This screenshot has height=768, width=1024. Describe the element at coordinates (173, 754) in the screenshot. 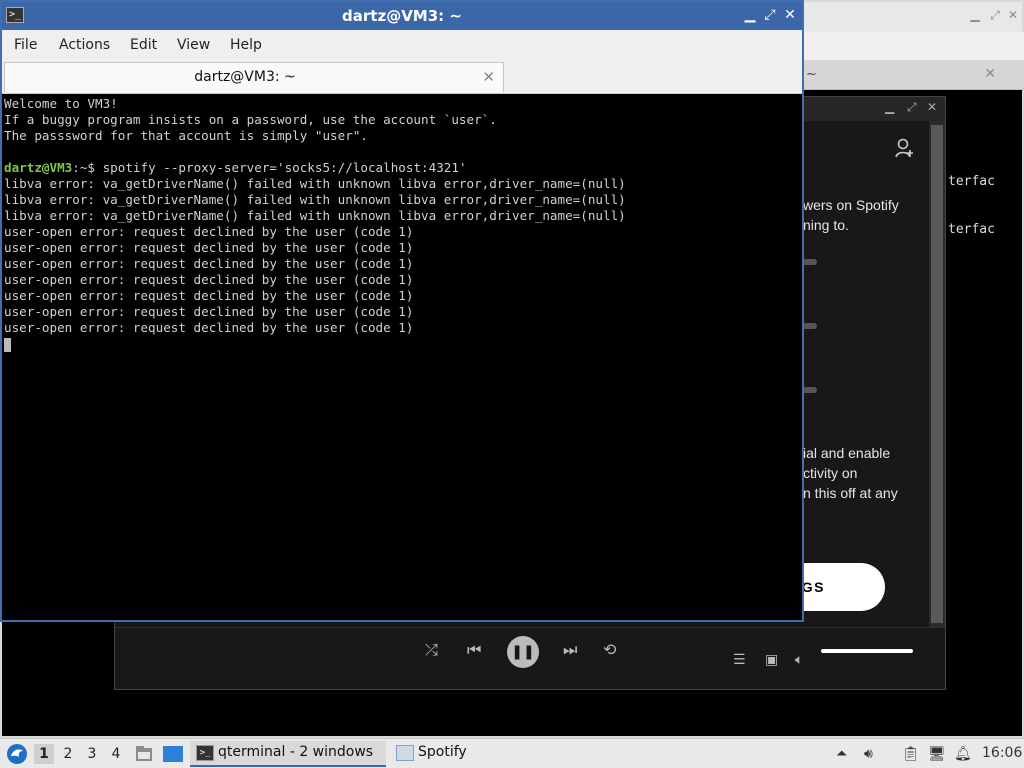

I see `show-desktop-icon` at that location.